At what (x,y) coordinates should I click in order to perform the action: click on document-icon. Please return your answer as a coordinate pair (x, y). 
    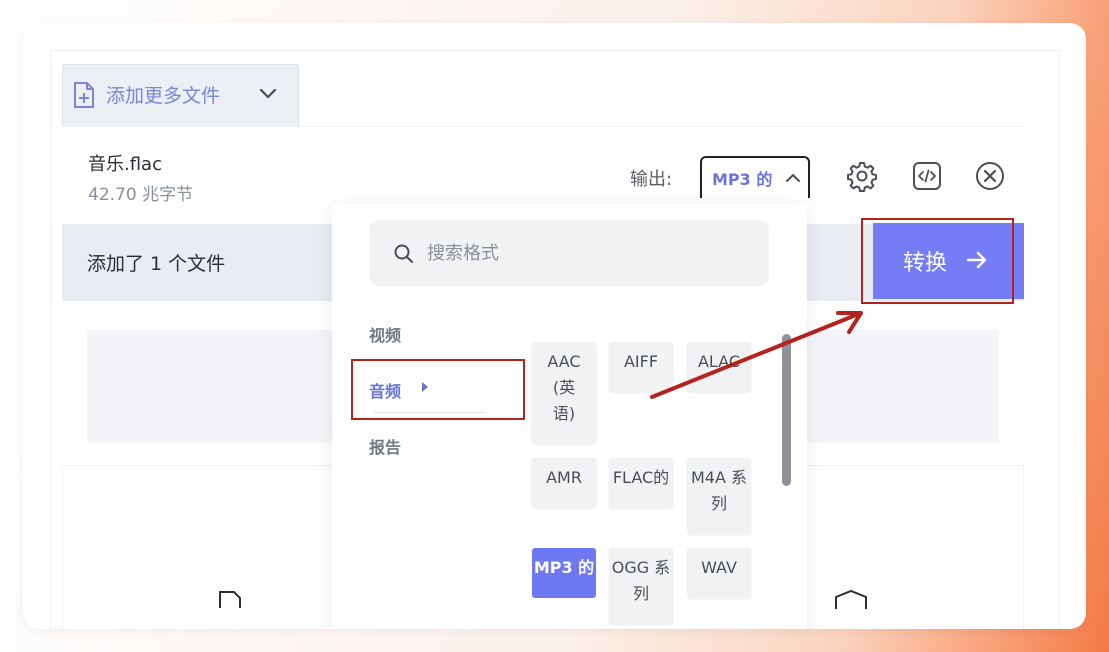
    Looking at the image, I should click on (230, 599).